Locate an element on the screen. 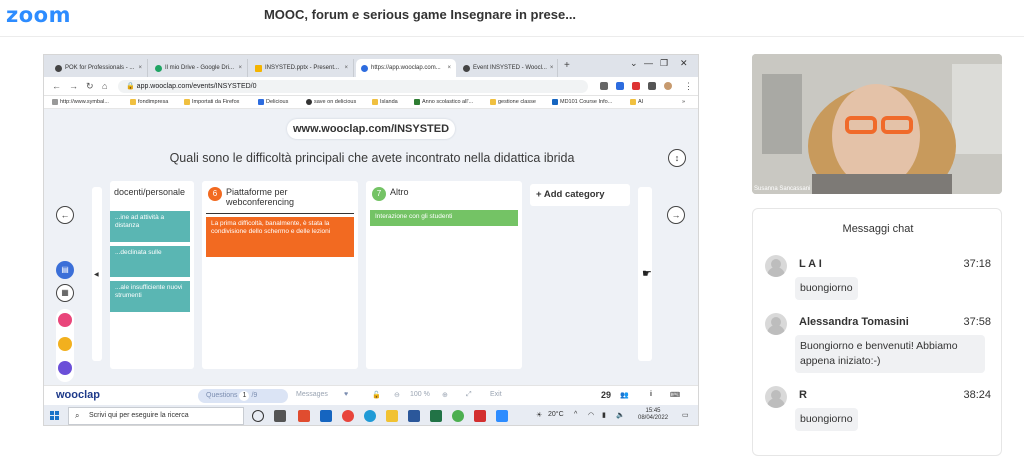 This screenshot has height=471, width=1024. bookmark-label: Islanda is located at coordinates (389, 102).